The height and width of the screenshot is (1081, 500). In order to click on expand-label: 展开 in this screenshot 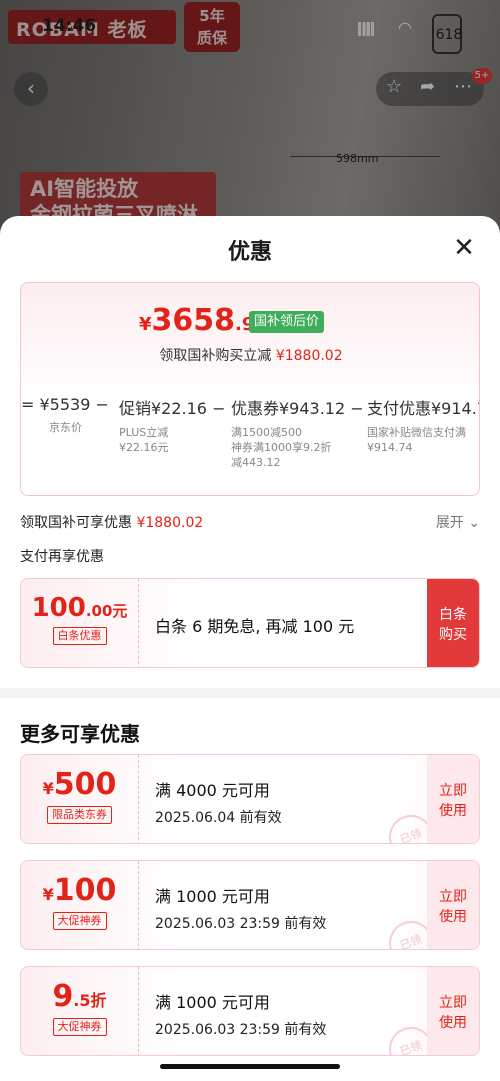, I will do `click(449, 523)`.